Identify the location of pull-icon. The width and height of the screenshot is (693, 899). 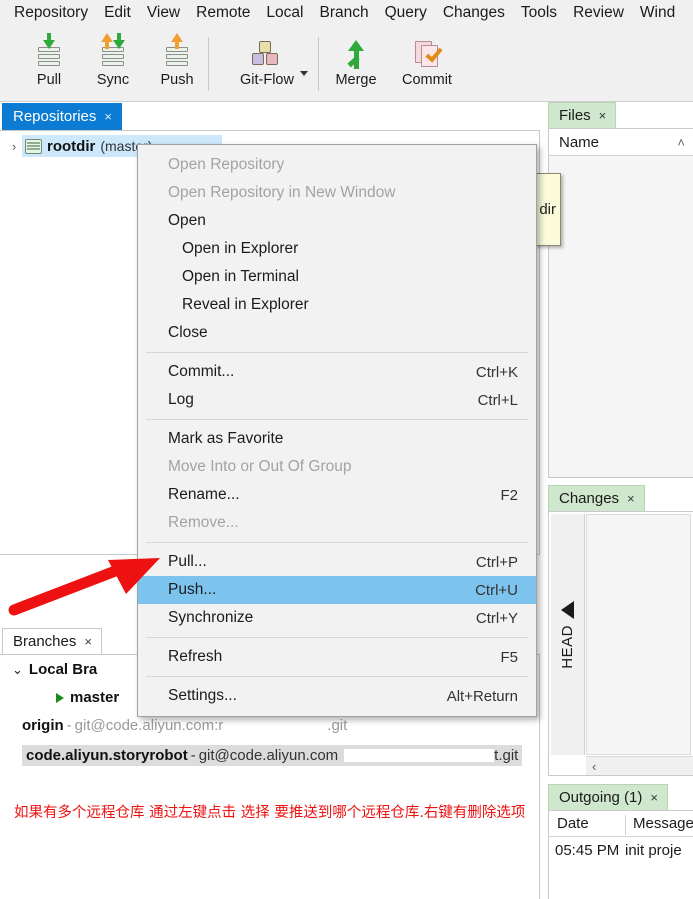
(49, 52).